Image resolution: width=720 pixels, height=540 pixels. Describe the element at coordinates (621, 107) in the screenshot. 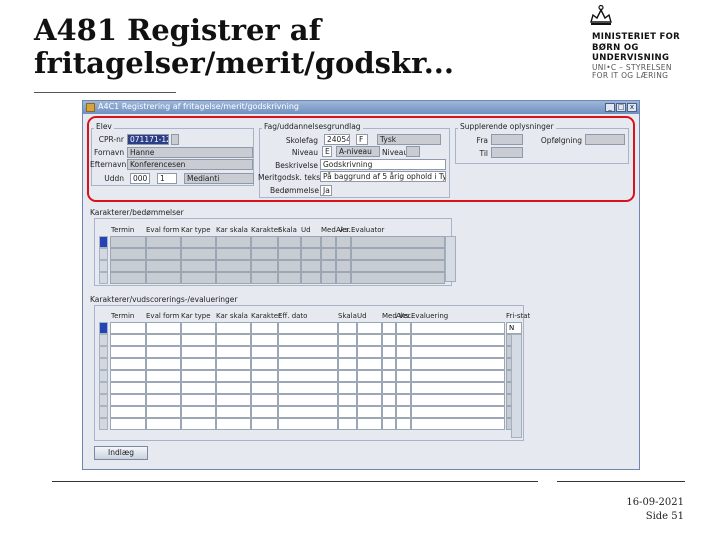

I see `maximize-button: □` at that location.